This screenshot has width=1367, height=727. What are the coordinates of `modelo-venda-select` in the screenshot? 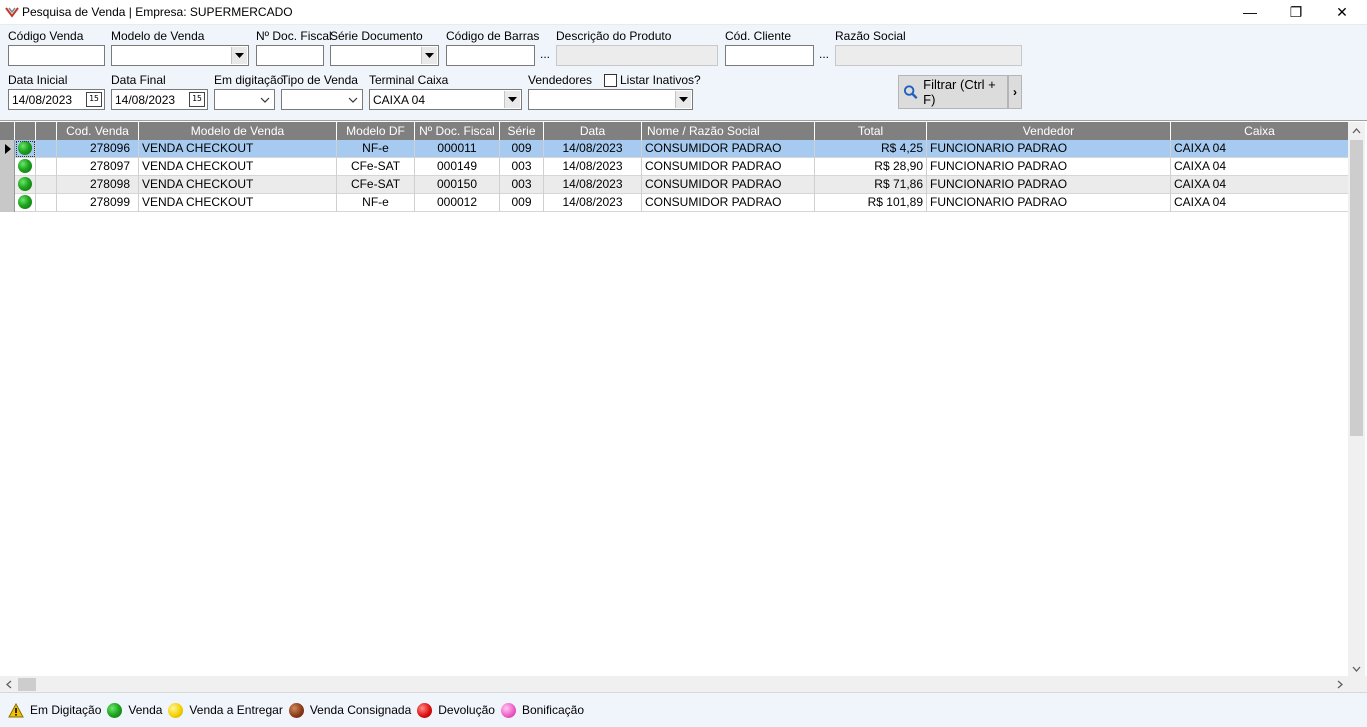 It's located at (180, 55).